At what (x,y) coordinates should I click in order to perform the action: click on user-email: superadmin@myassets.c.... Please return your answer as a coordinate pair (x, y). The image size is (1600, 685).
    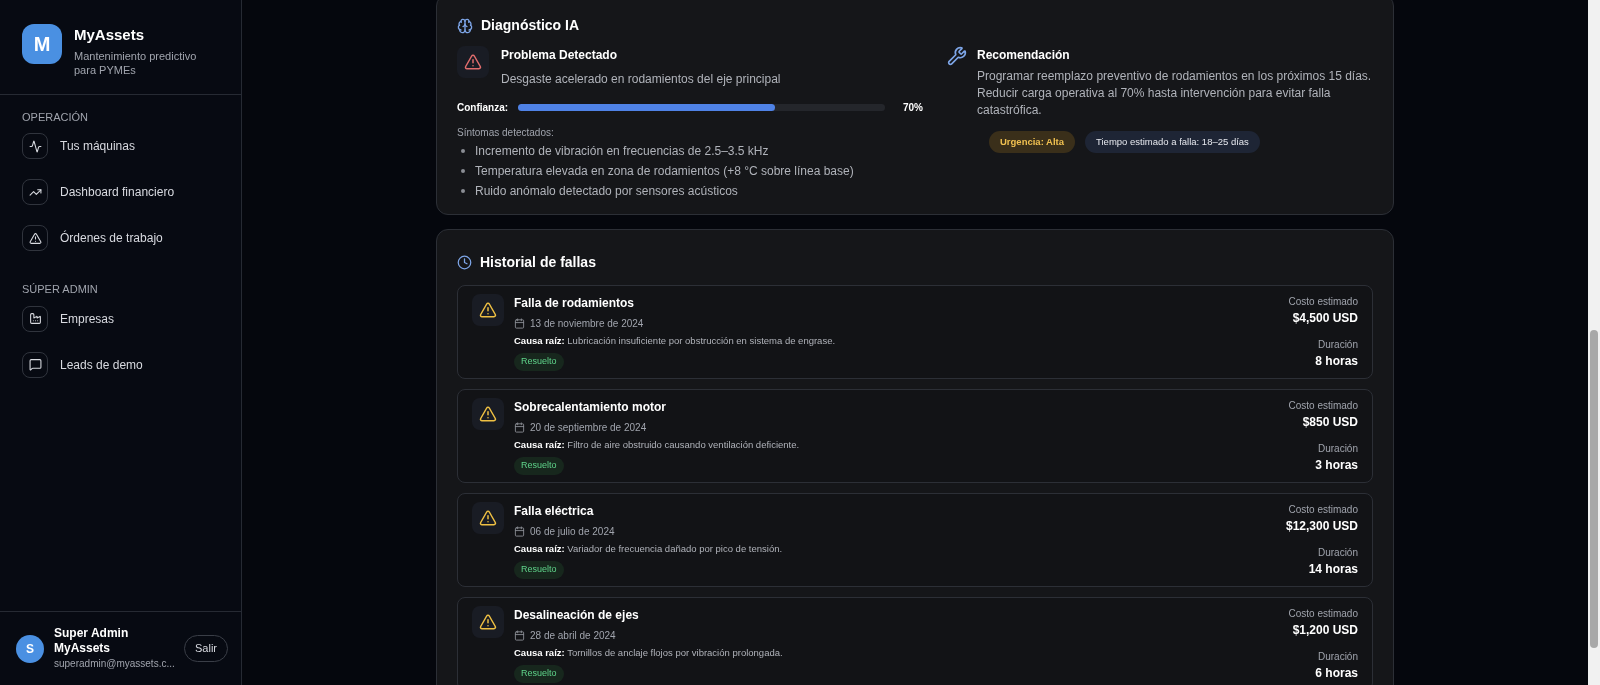
    Looking at the image, I should click on (114, 664).